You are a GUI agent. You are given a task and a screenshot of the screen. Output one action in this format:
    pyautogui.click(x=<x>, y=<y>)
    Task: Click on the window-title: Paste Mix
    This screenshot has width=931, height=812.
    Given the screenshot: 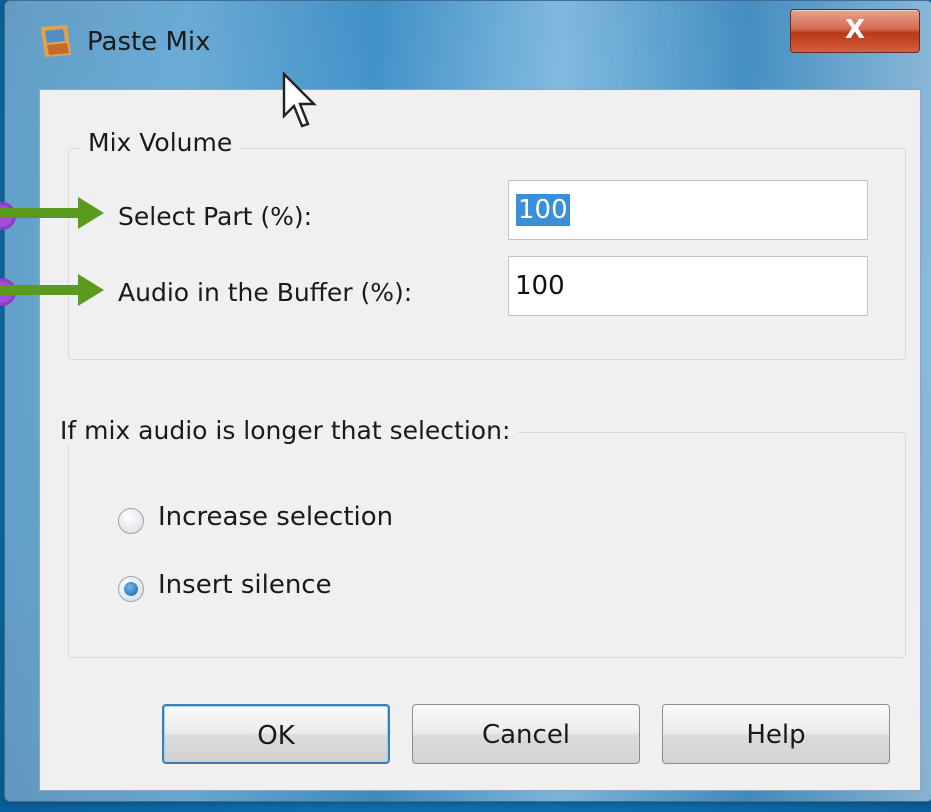 What is the action you would take?
    pyautogui.click(x=149, y=42)
    